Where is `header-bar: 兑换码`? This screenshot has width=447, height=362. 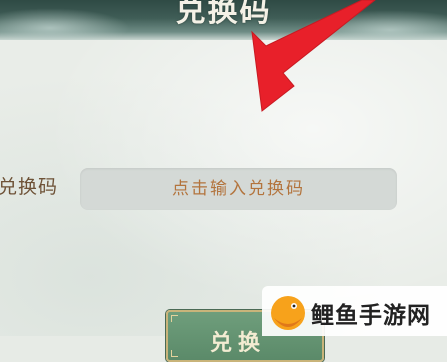 header-bar: 兑换码 is located at coordinates (223, 20).